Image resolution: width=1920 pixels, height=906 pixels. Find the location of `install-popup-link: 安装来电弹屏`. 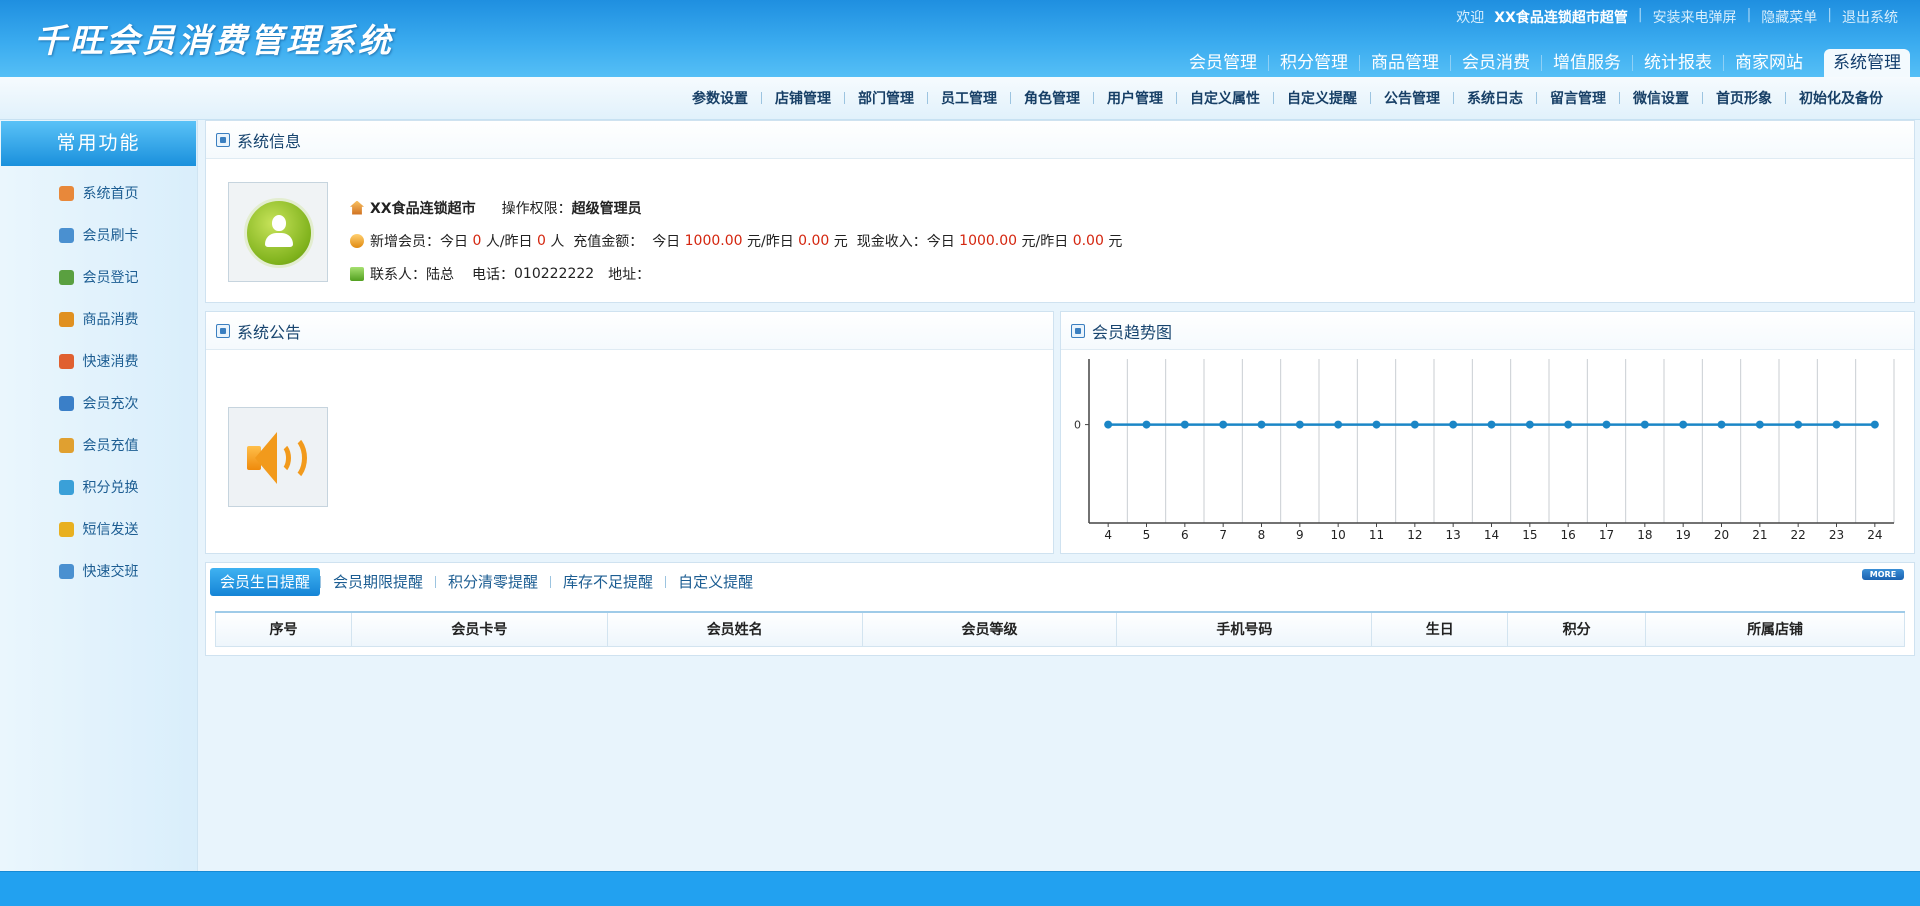

install-popup-link: 安装来电弹屏 is located at coordinates (1695, 17).